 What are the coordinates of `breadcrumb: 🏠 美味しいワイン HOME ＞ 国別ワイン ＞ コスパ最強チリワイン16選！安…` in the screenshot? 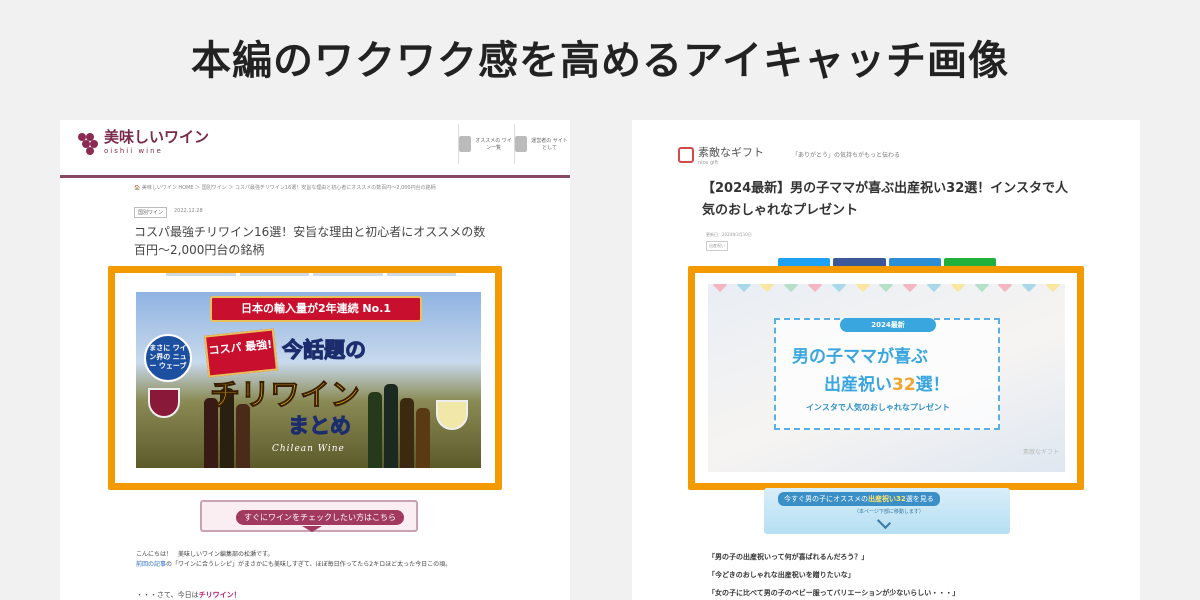 It's located at (285, 187).